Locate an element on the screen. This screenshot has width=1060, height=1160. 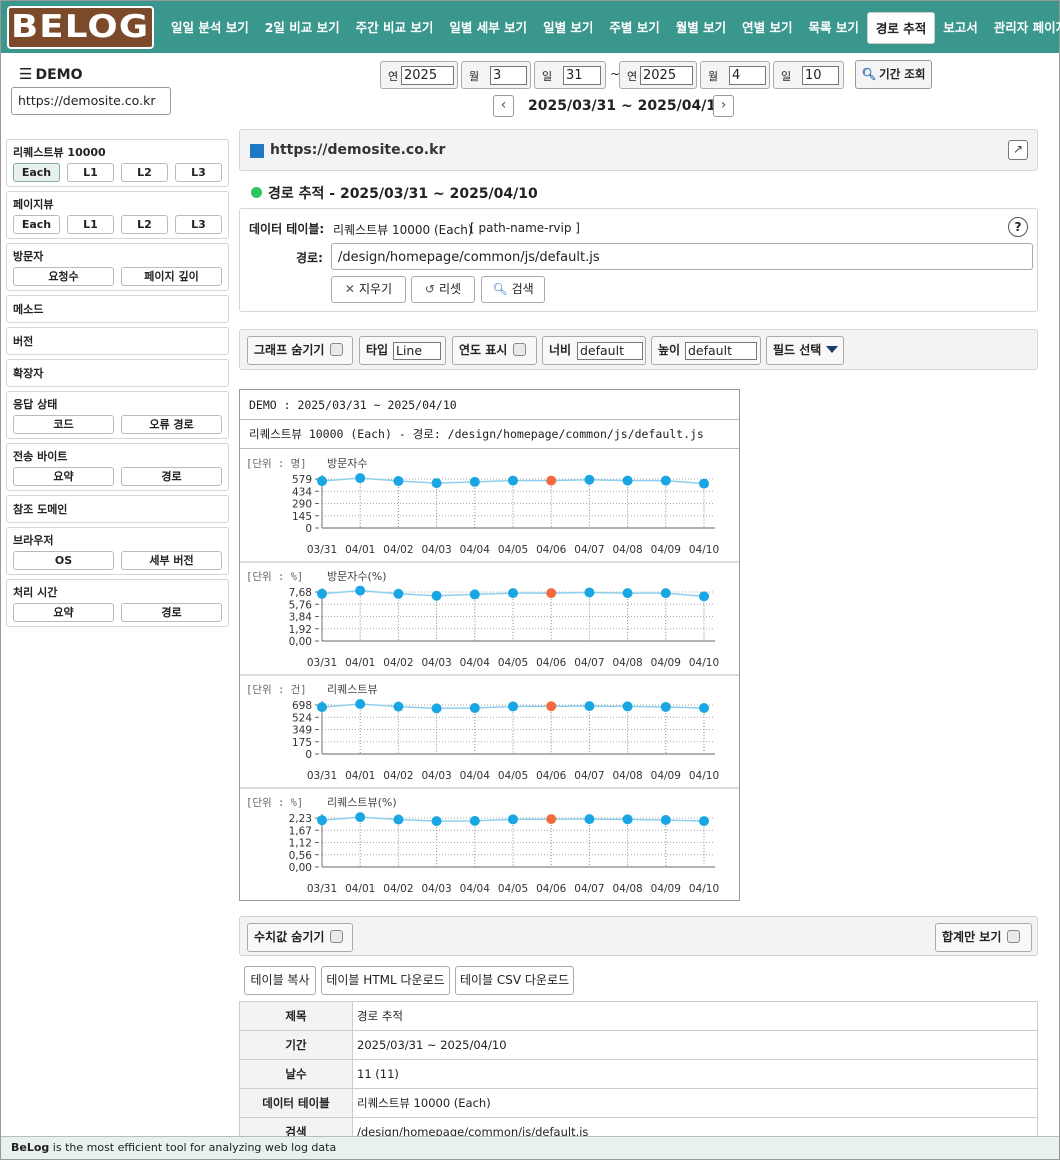
belog-logo: BELOG is located at coordinates (80, 27).